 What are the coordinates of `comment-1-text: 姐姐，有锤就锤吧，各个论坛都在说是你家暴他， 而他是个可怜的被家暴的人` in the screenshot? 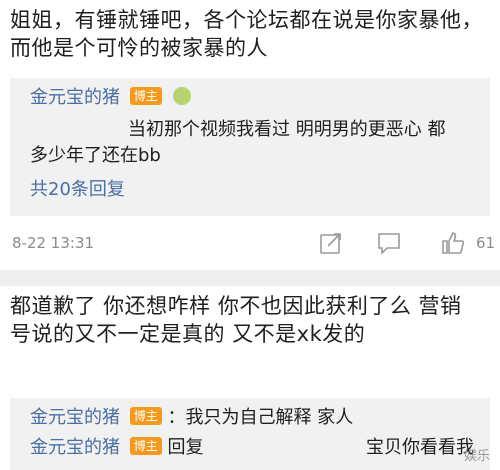 It's located at (250, 34).